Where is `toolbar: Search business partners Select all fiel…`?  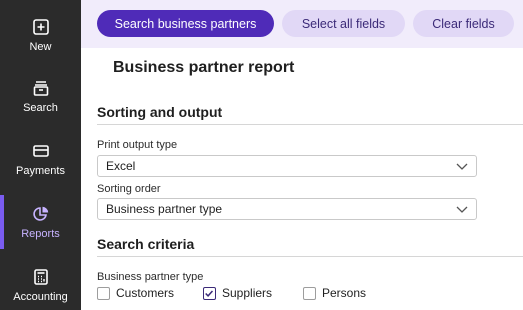
toolbar: Search business partners Select all fiel… is located at coordinates (302, 24).